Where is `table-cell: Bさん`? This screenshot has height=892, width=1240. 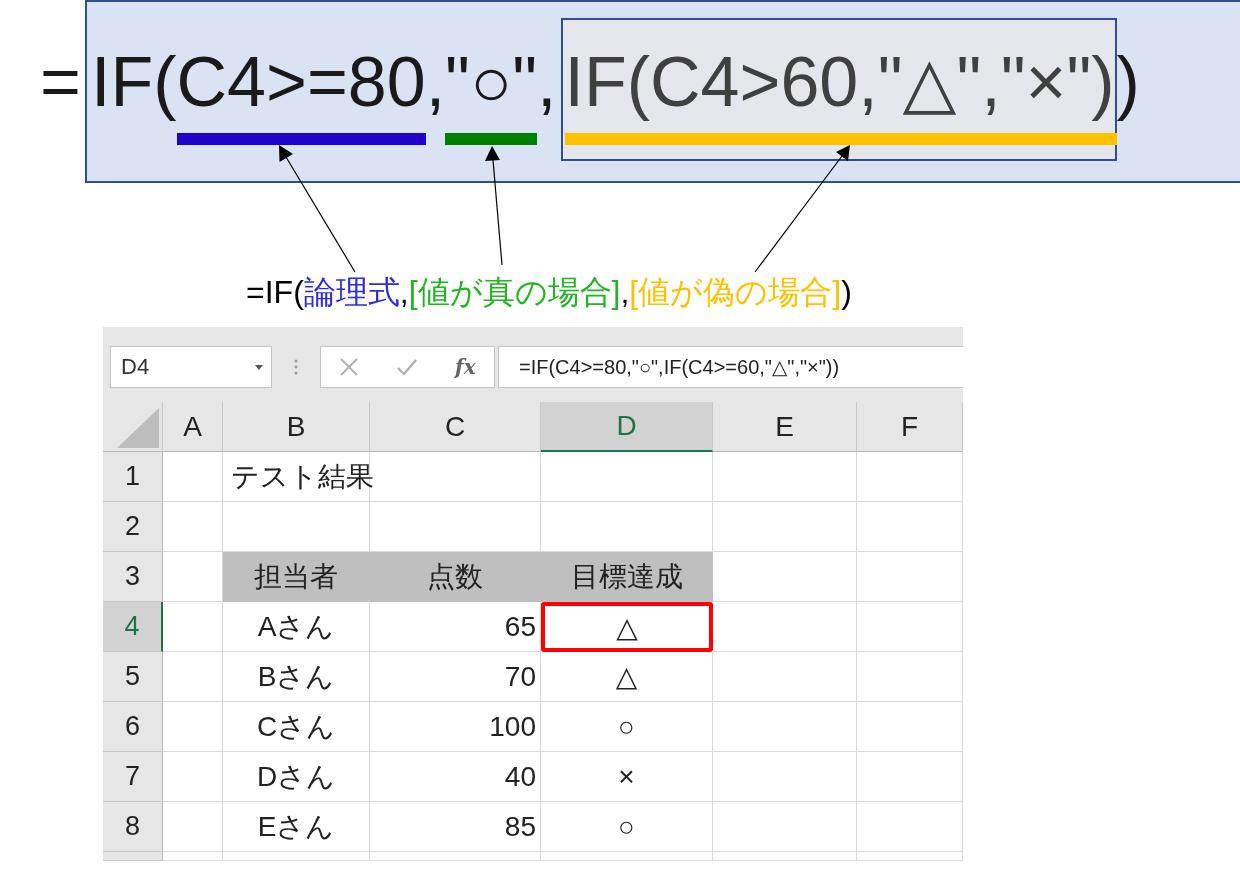 table-cell: Bさん is located at coordinates (296, 677).